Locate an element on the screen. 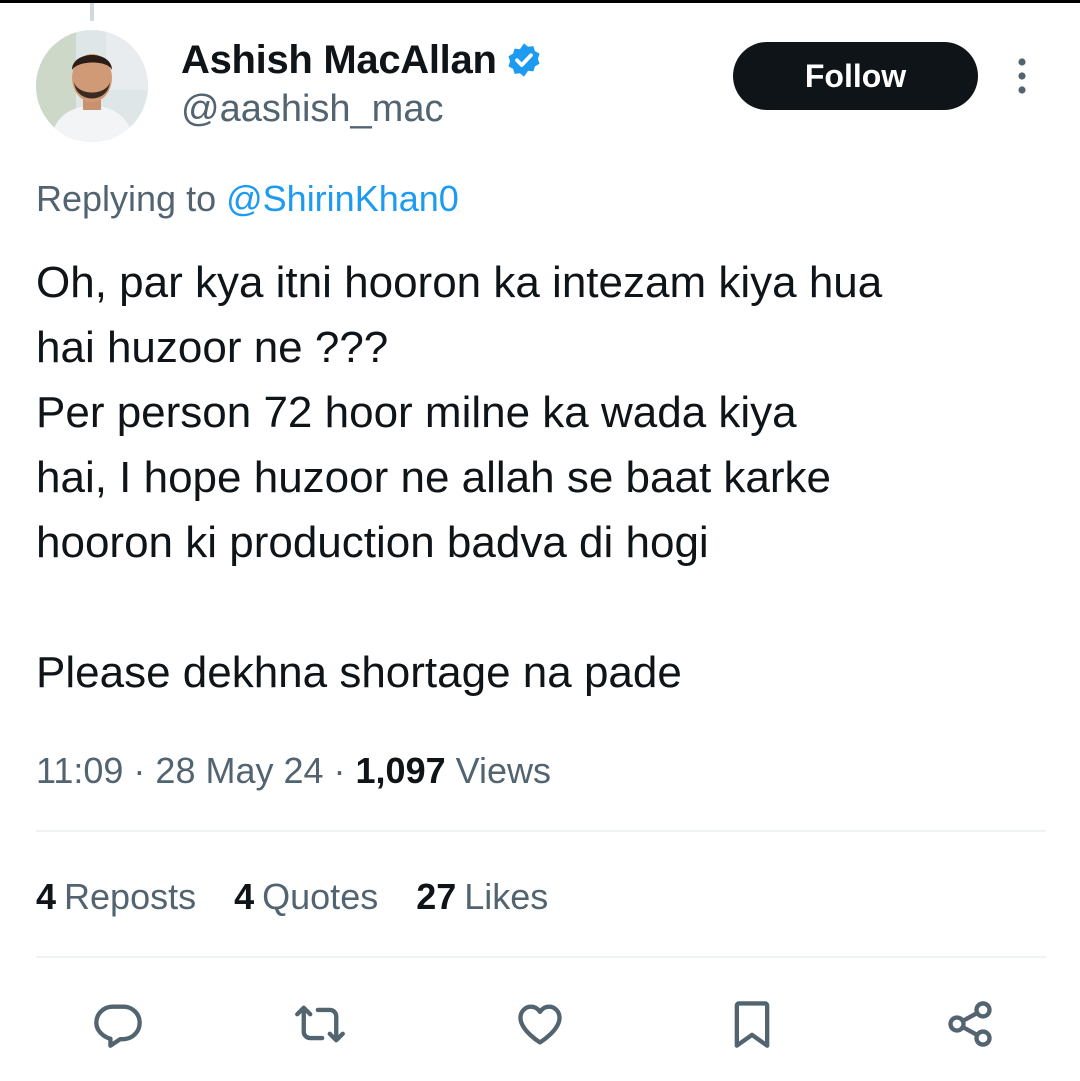  bookmark-icon is located at coordinates (752, 1024).